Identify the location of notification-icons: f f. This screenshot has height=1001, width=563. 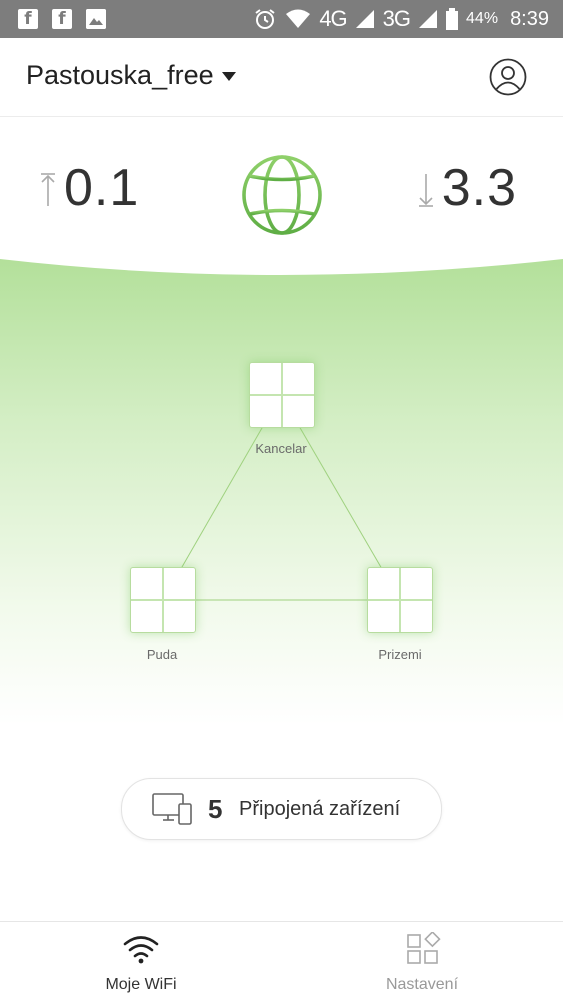
(62, 19).